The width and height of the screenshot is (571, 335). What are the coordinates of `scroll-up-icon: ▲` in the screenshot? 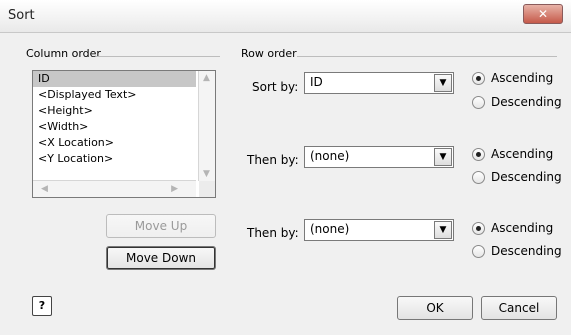 It's located at (206, 78).